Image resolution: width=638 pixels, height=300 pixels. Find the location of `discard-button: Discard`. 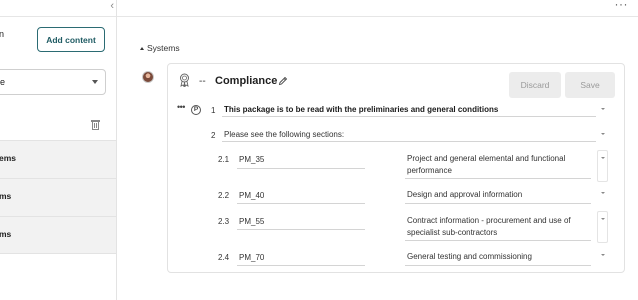

discard-button: Discard is located at coordinates (535, 85).